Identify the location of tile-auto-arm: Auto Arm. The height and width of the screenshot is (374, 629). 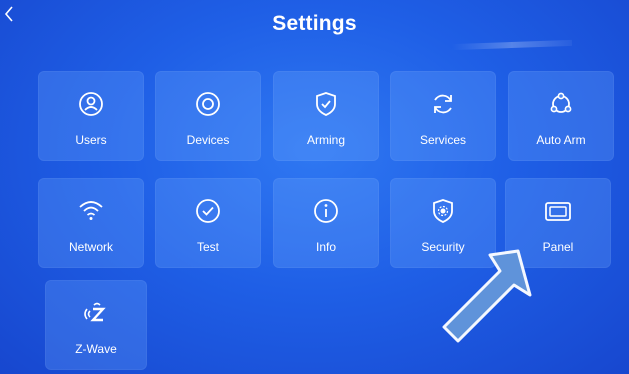
(561, 116).